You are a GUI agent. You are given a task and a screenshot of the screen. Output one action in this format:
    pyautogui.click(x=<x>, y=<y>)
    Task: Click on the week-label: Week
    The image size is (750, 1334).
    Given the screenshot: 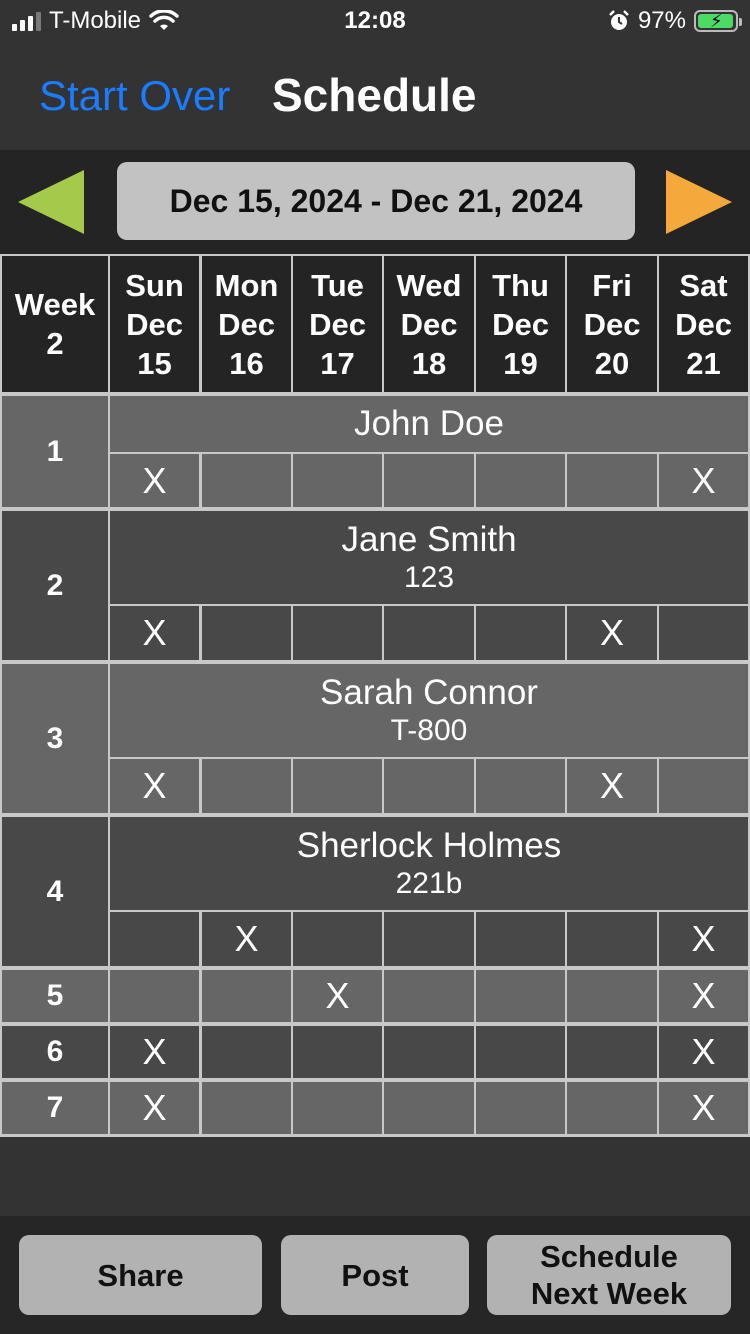 What is the action you would take?
    pyautogui.click(x=55, y=304)
    